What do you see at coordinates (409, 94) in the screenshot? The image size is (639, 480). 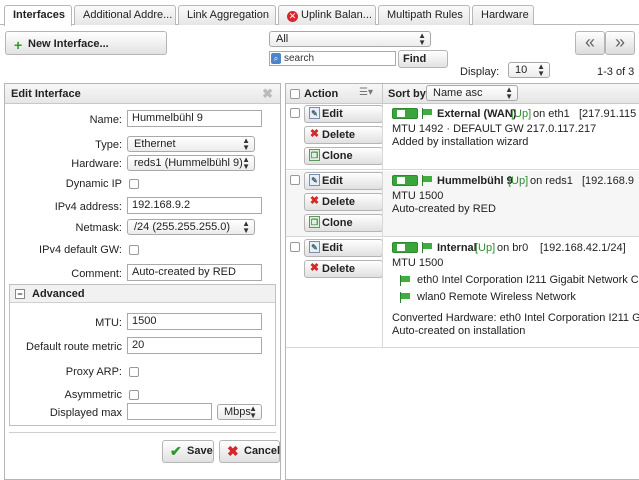 I see `sort-by-label: Sort by:` at bounding box center [409, 94].